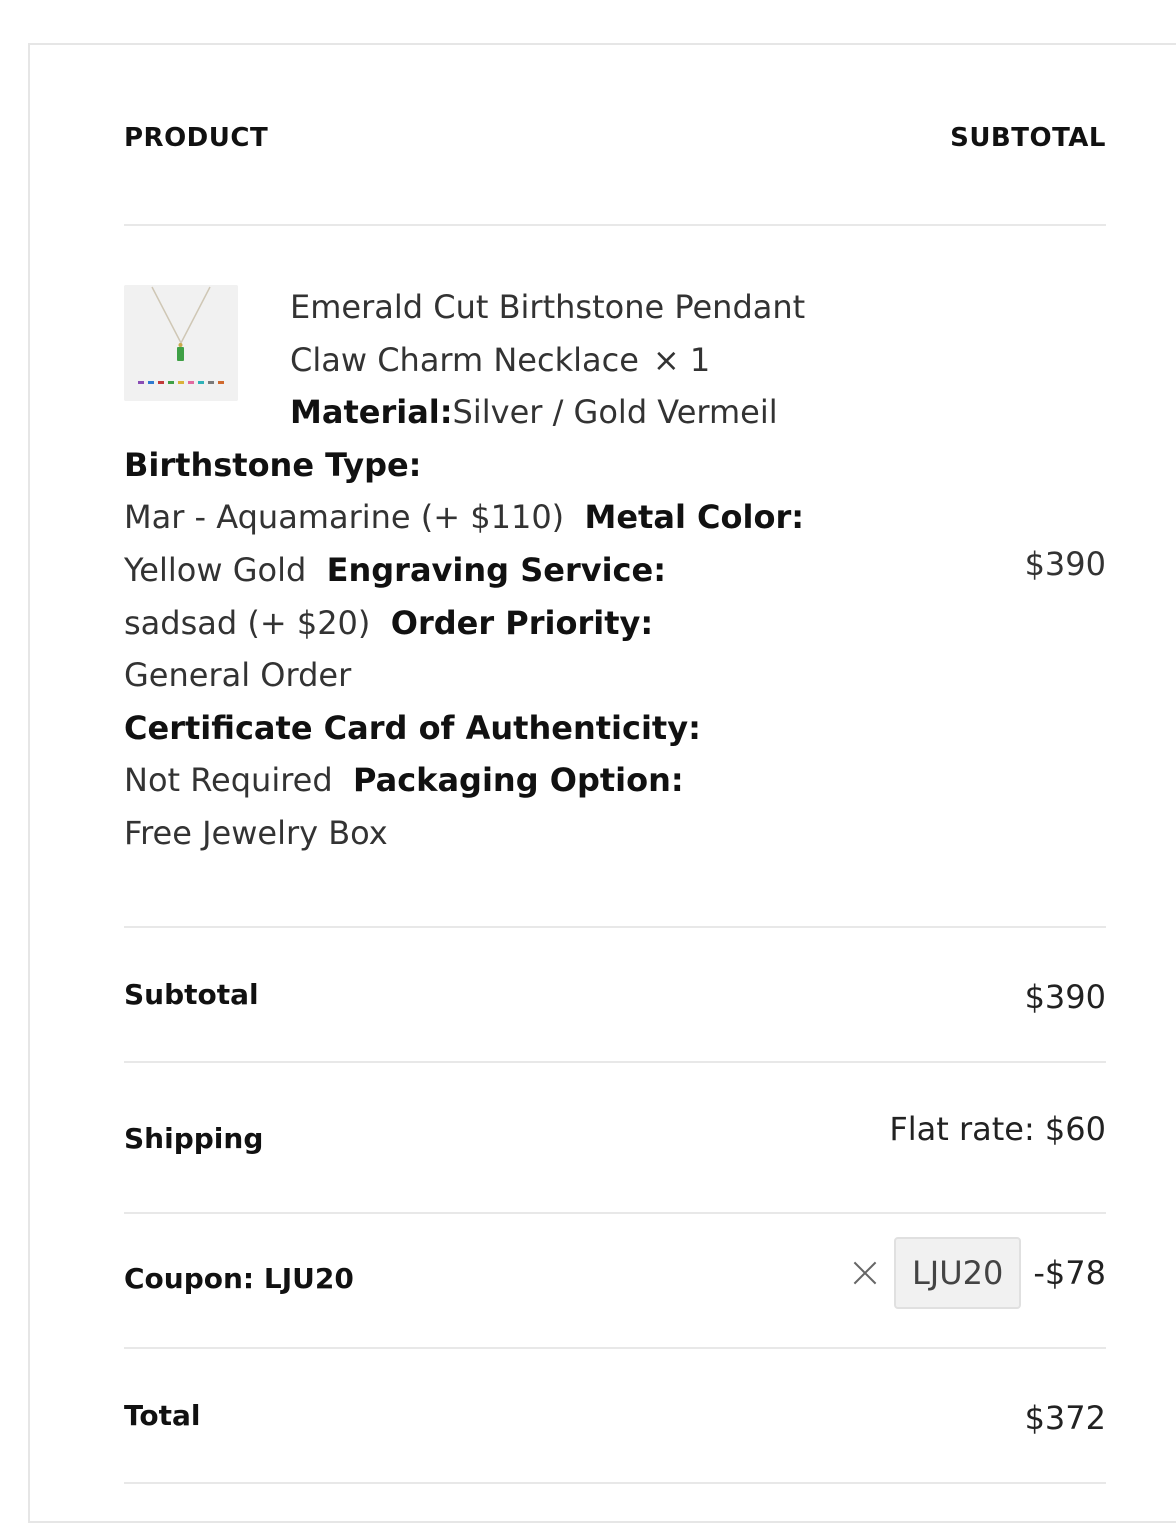 Image resolution: width=1176 pixels, height=1523 pixels. What do you see at coordinates (194, 1138) in the screenshot?
I see `shipping-label: Shipping` at bounding box center [194, 1138].